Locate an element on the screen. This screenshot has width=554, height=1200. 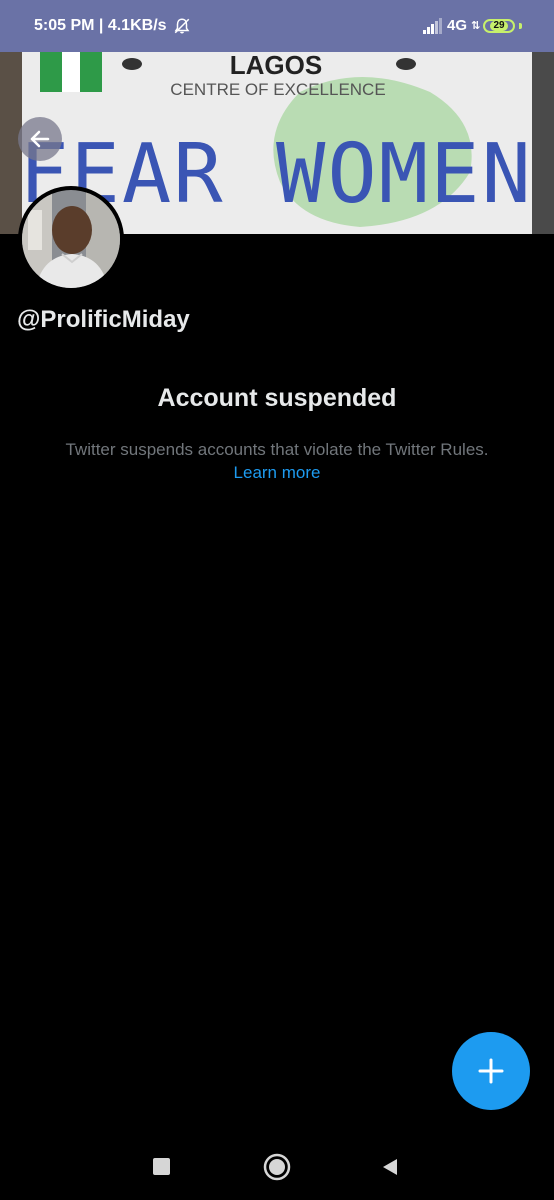
status-left: 5:05 PM | 4.1KB/s is located at coordinates (112, 26).